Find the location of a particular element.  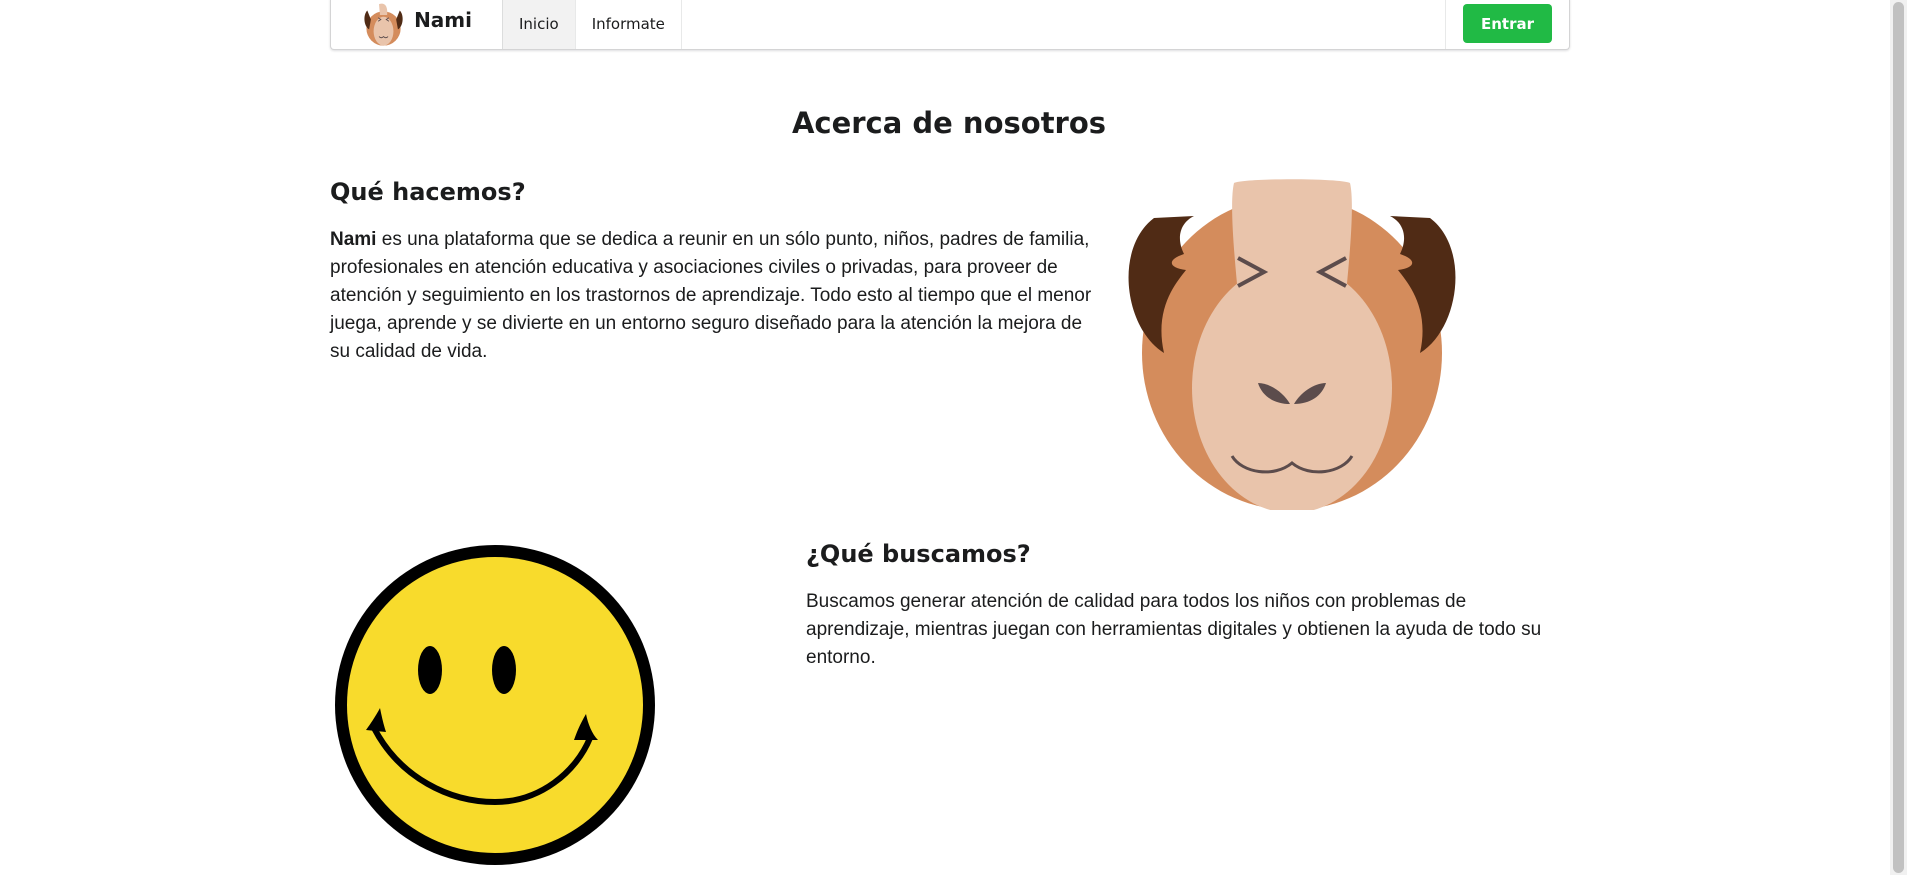

guinea-pig-logo-icon is located at coordinates (383, 24).